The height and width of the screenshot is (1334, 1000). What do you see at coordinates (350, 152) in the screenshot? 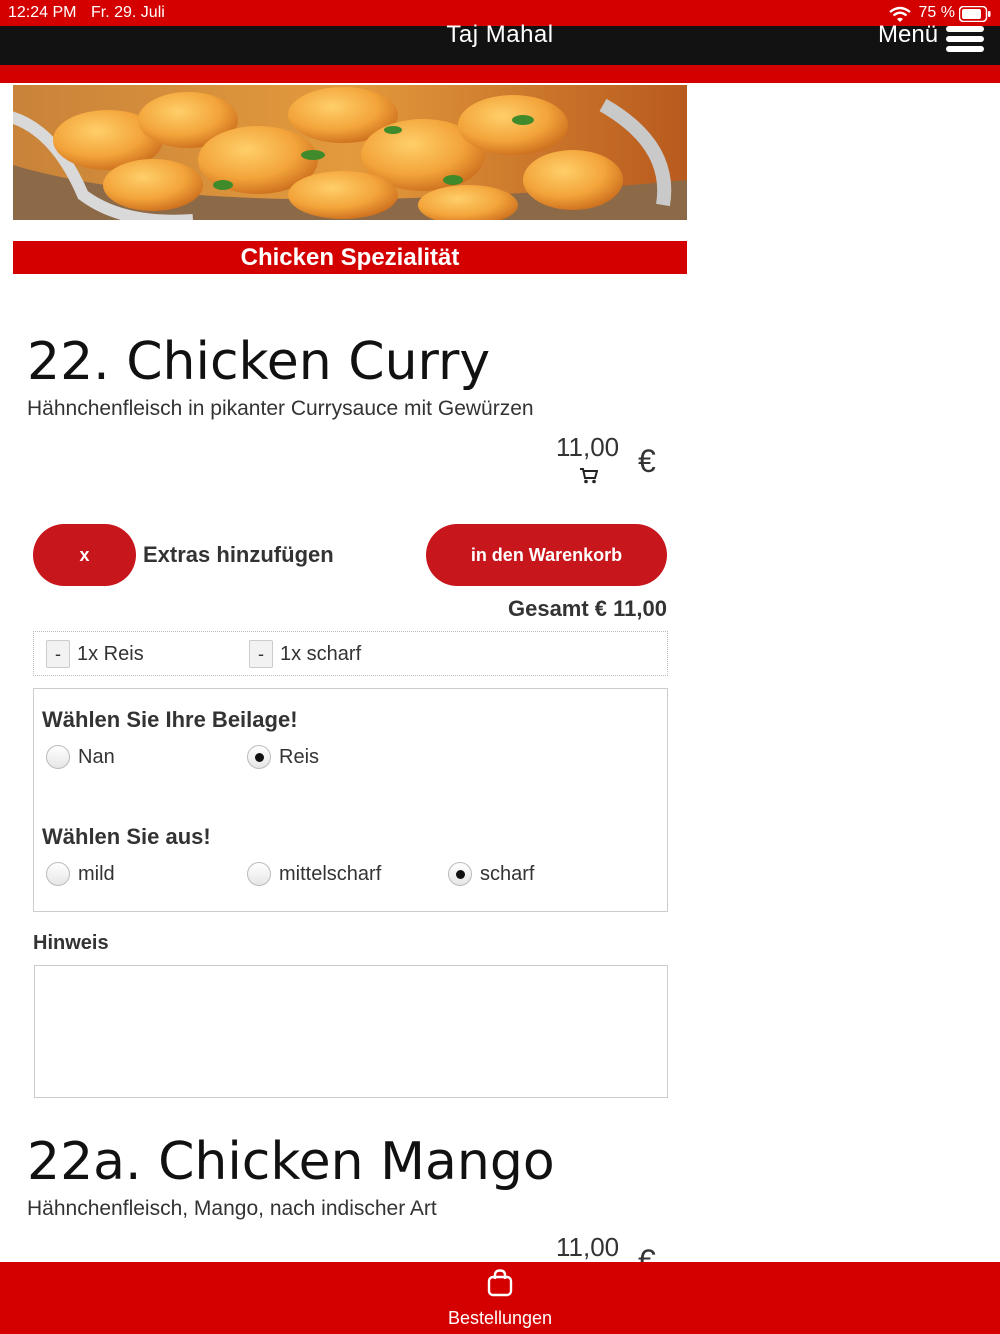
I see `category-hero-image` at bounding box center [350, 152].